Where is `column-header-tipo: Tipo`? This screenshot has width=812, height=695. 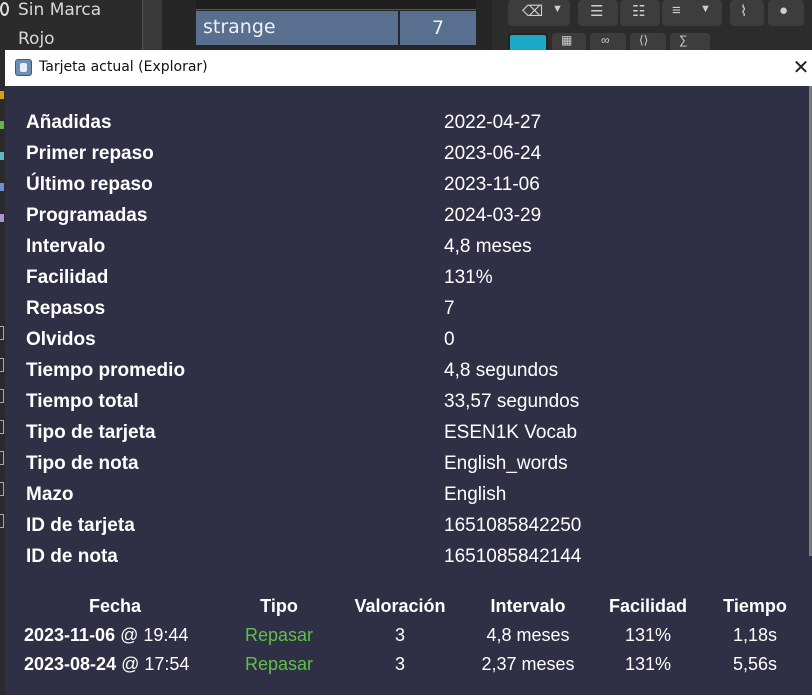 column-header-tipo: Tipo is located at coordinates (279, 606).